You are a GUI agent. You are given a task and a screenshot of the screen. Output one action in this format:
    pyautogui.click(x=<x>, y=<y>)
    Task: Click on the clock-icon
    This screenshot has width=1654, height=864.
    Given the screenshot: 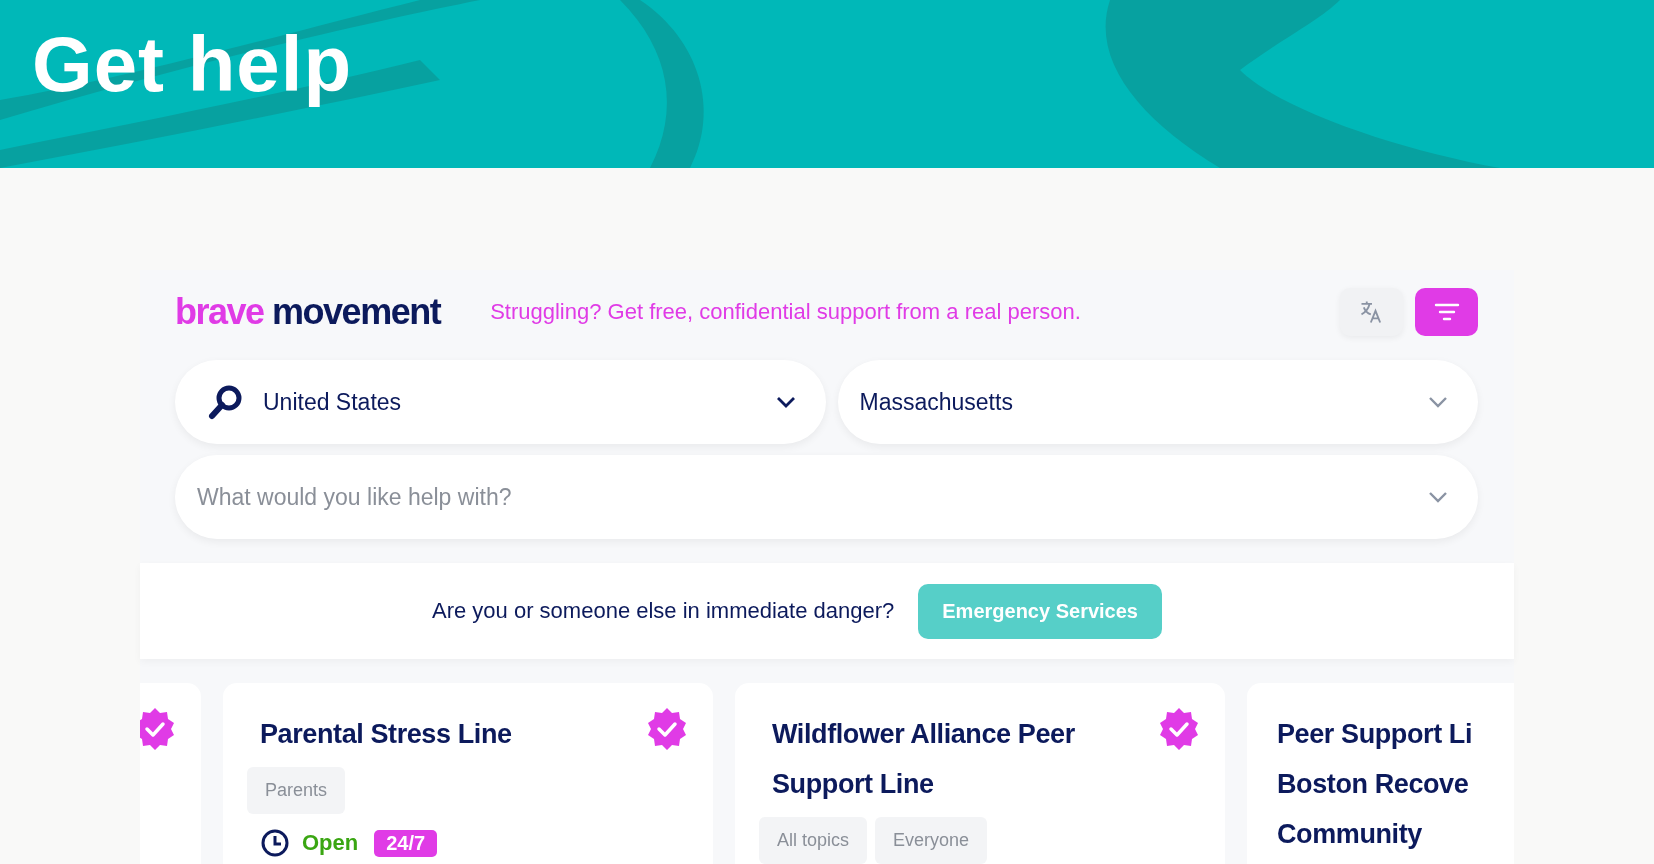 What is the action you would take?
    pyautogui.click(x=275, y=843)
    